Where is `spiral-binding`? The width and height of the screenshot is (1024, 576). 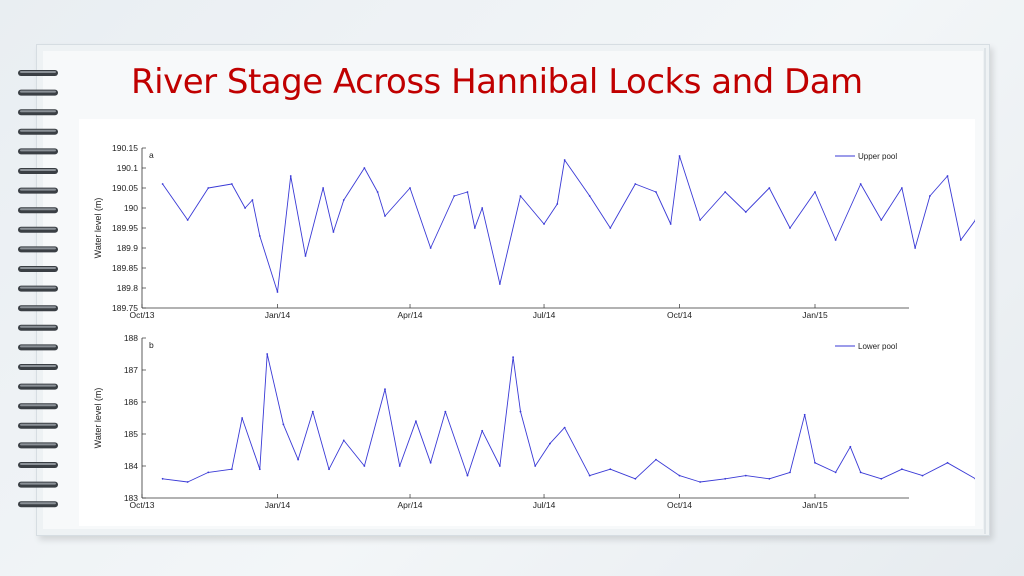 spiral-binding is located at coordinates (38, 289).